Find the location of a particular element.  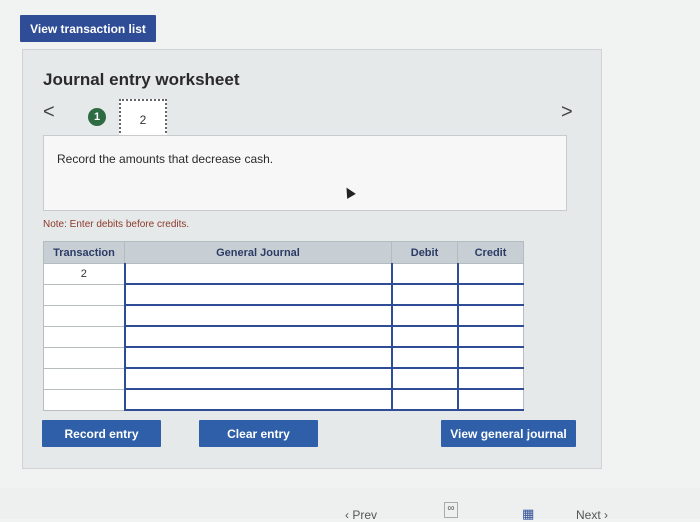

prev-link: ‹ Prev is located at coordinates (361, 515).